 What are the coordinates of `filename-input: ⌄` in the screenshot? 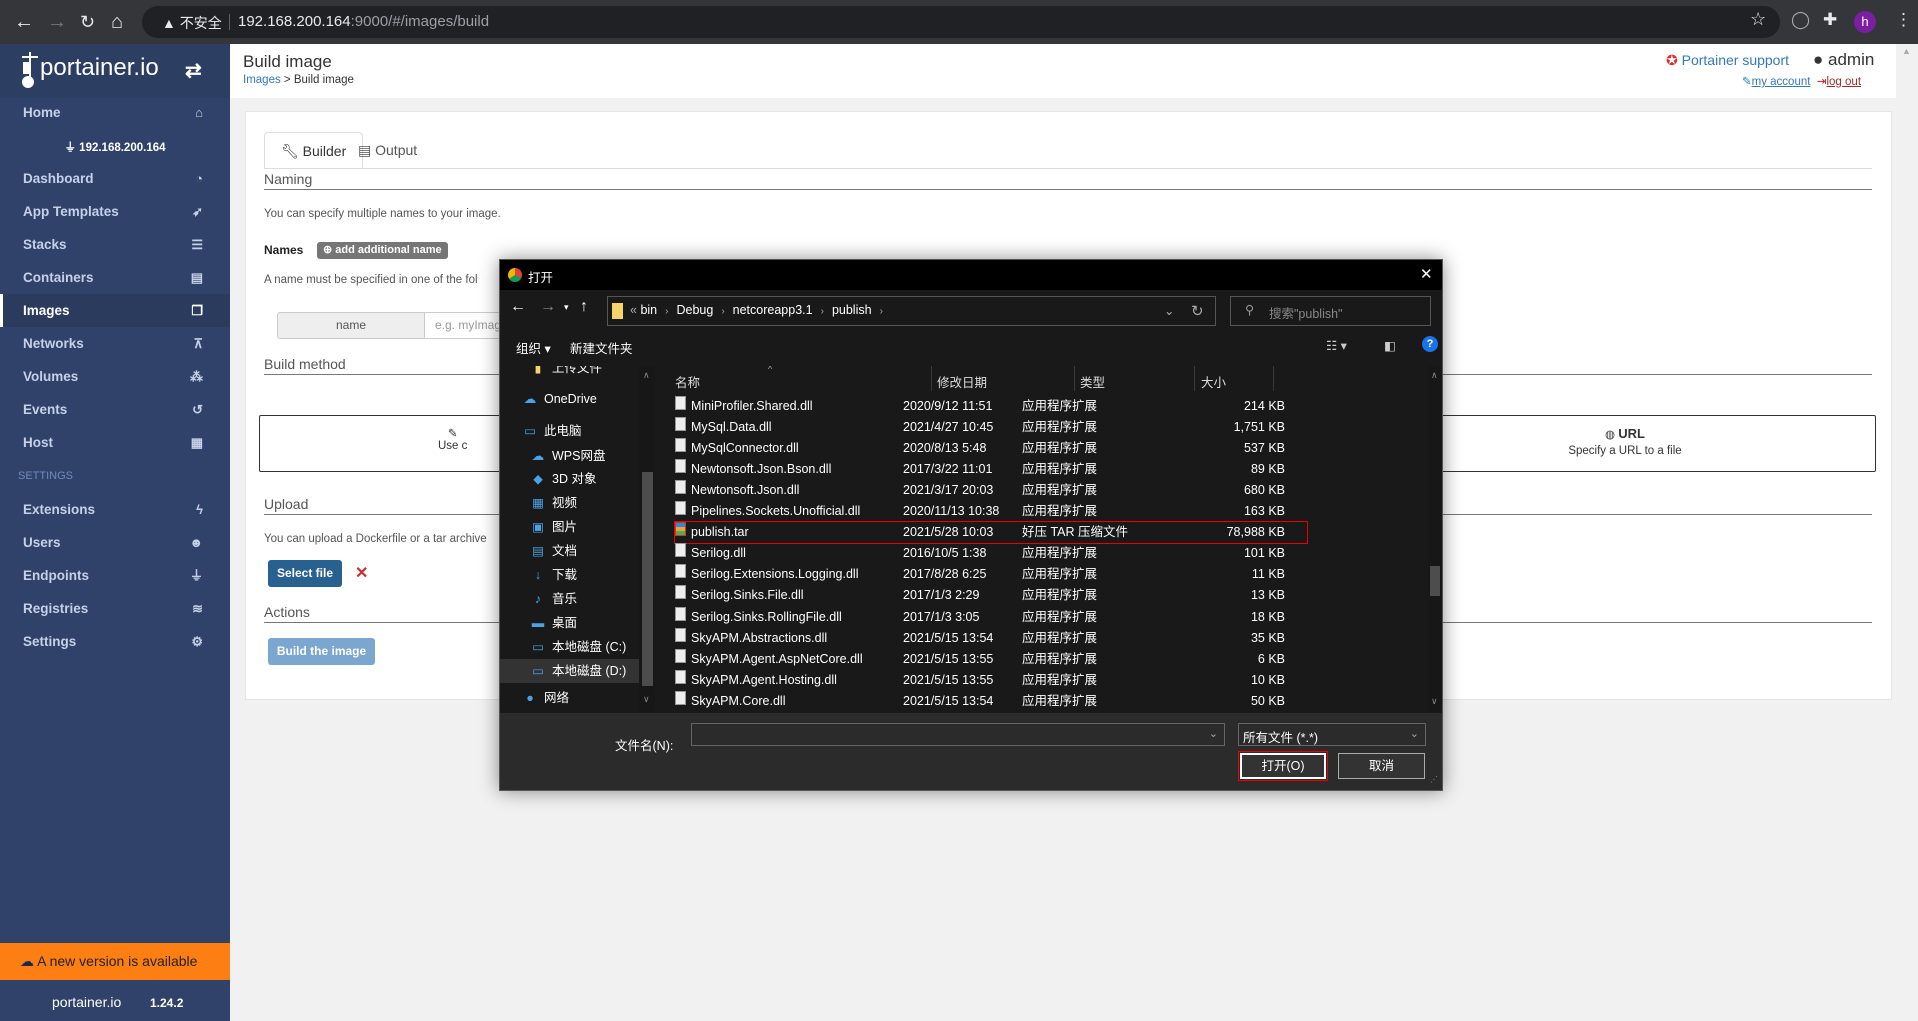 It's located at (958, 734).